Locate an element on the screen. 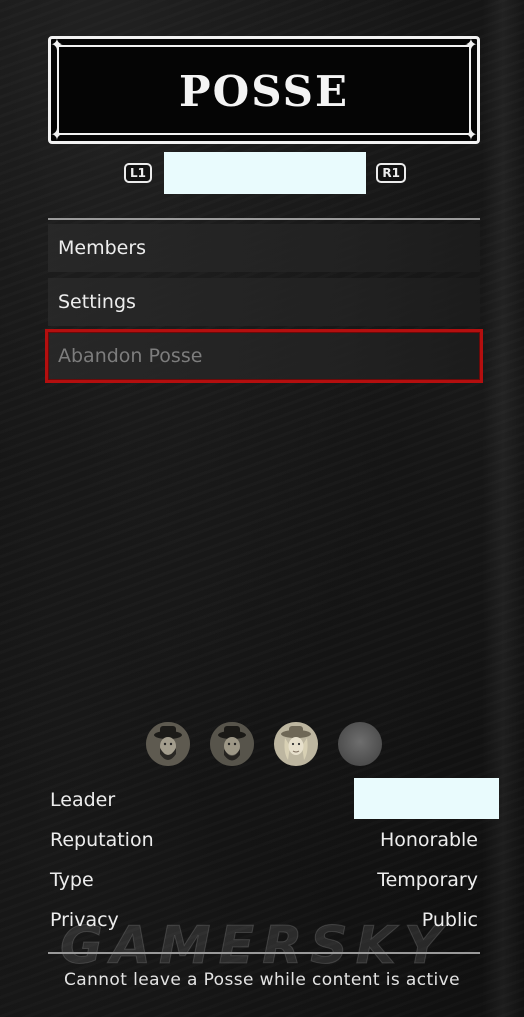 The height and width of the screenshot is (1017, 524). r1-bumper-button: R1 is located at coordinates (391, 173).